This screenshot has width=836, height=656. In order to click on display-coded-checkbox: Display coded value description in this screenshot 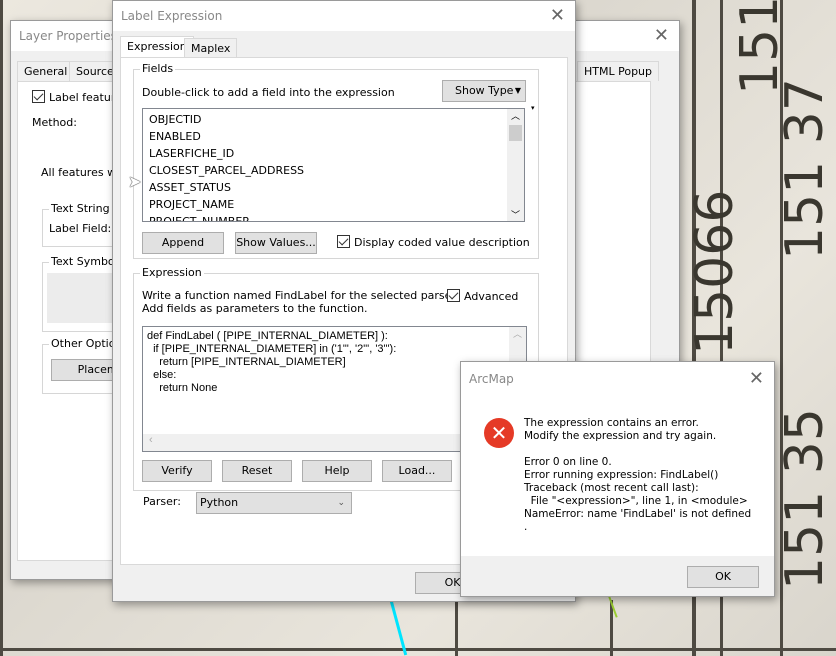, I will do `click(433, 242)`.